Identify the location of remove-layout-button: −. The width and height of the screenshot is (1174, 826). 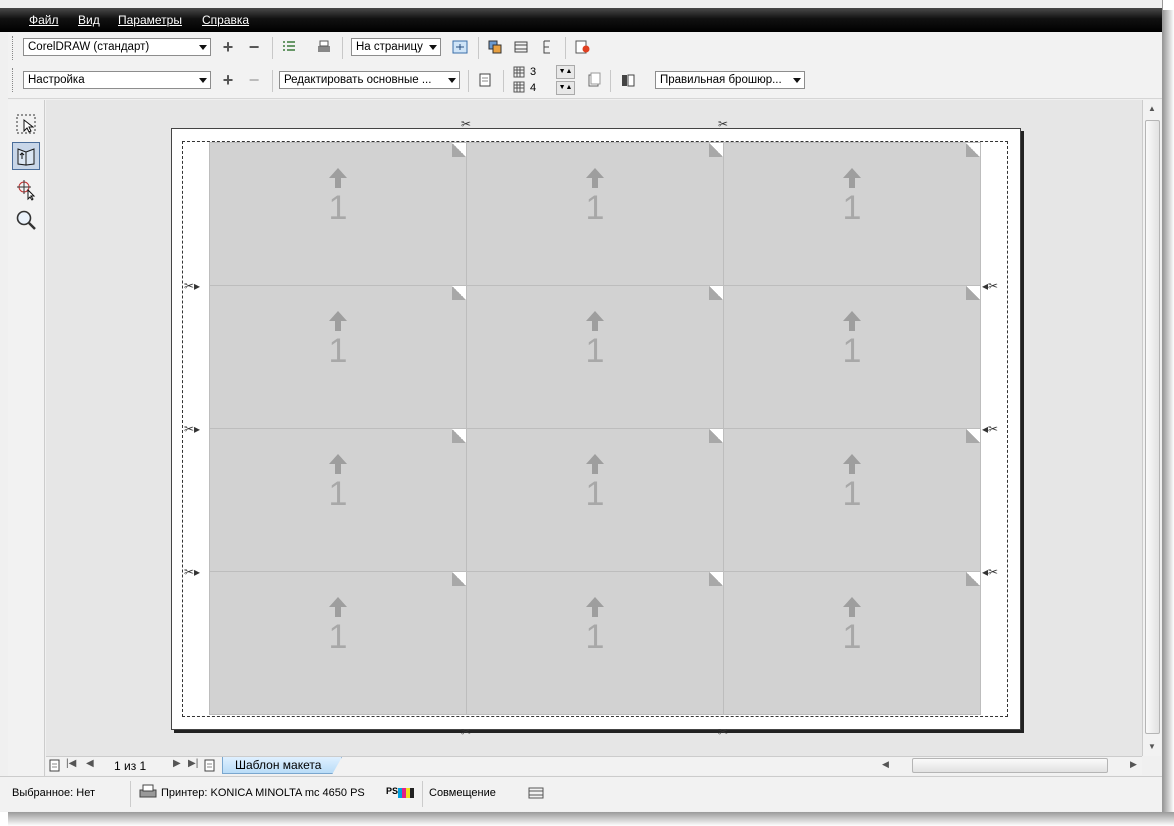
(254, 80).